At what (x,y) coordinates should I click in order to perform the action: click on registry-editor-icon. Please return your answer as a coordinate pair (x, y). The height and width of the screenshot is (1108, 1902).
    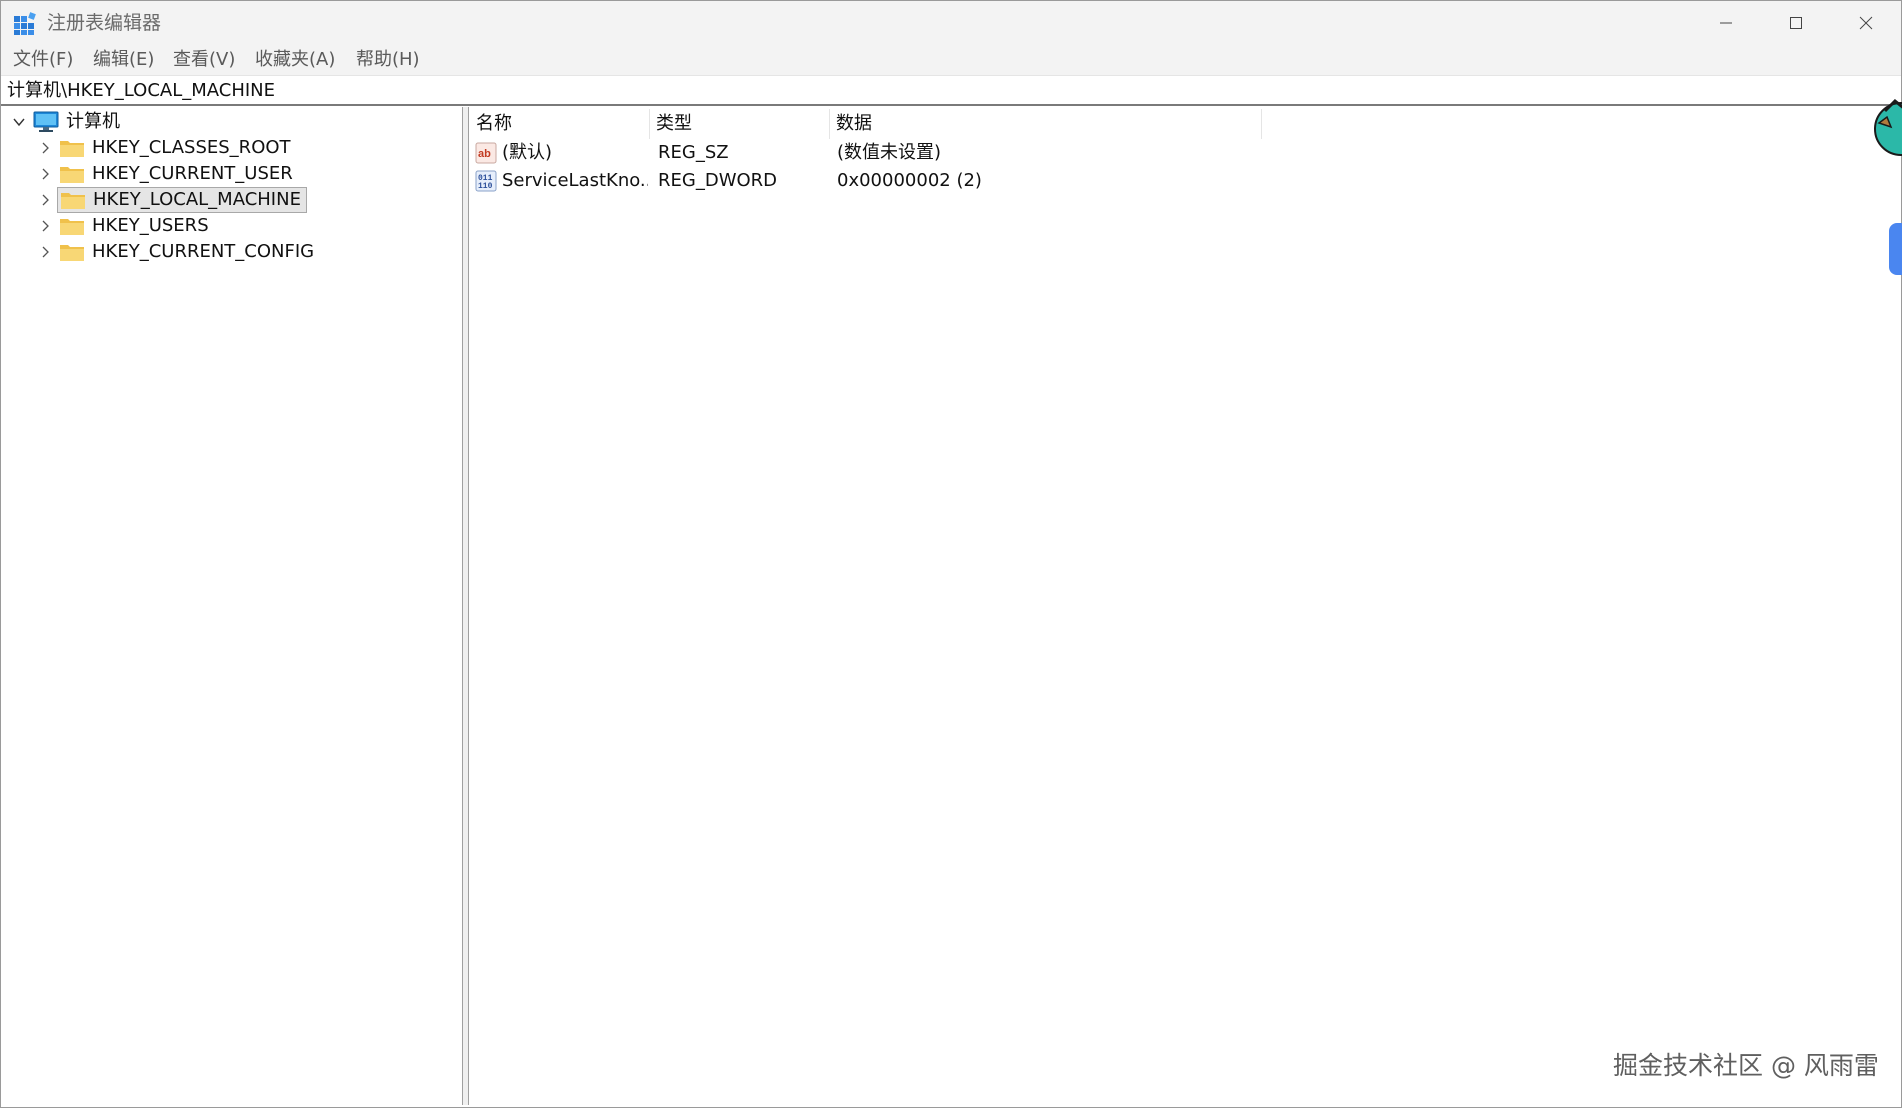
    Looking at the image, I should click on (25, 23).